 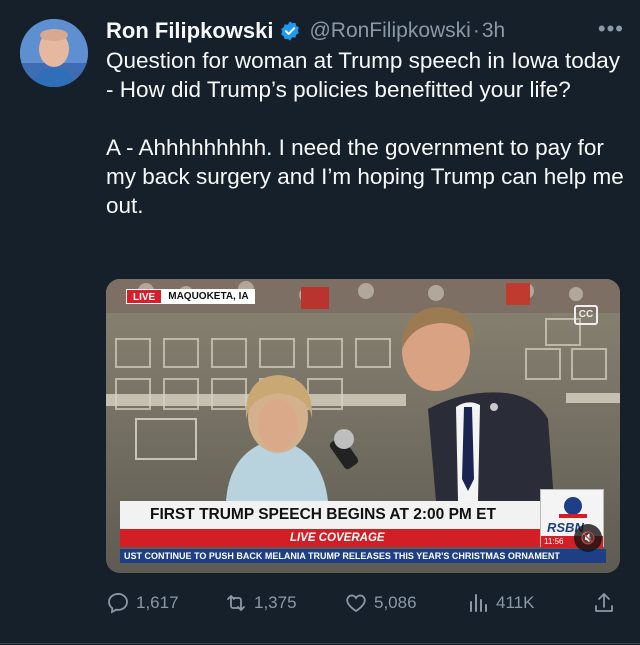 What do you see at coordinates (157, 602) in the screenshot?
I see `reply-count: 1,617` at bounding box center [157, 602].